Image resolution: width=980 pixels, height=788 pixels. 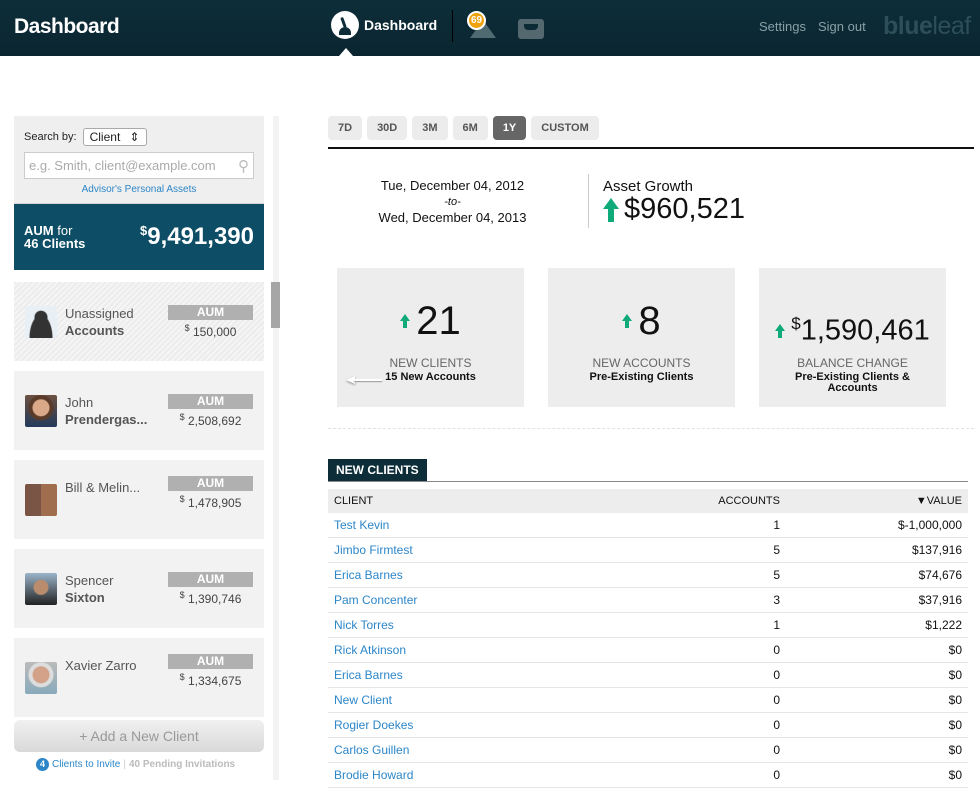 I want to click on client-aum: AUM $ 1,390,746, so click(x=210, y=588).